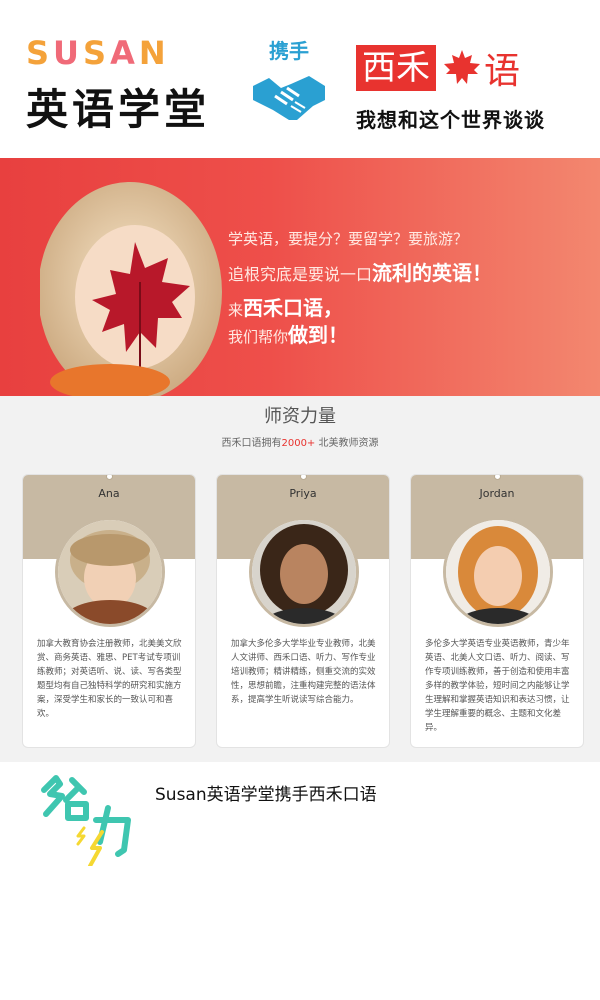 Image resolution: width=600 pixels, height=1000 pixels. I want to click on teacher-avatar-ana, so click(110, 572).